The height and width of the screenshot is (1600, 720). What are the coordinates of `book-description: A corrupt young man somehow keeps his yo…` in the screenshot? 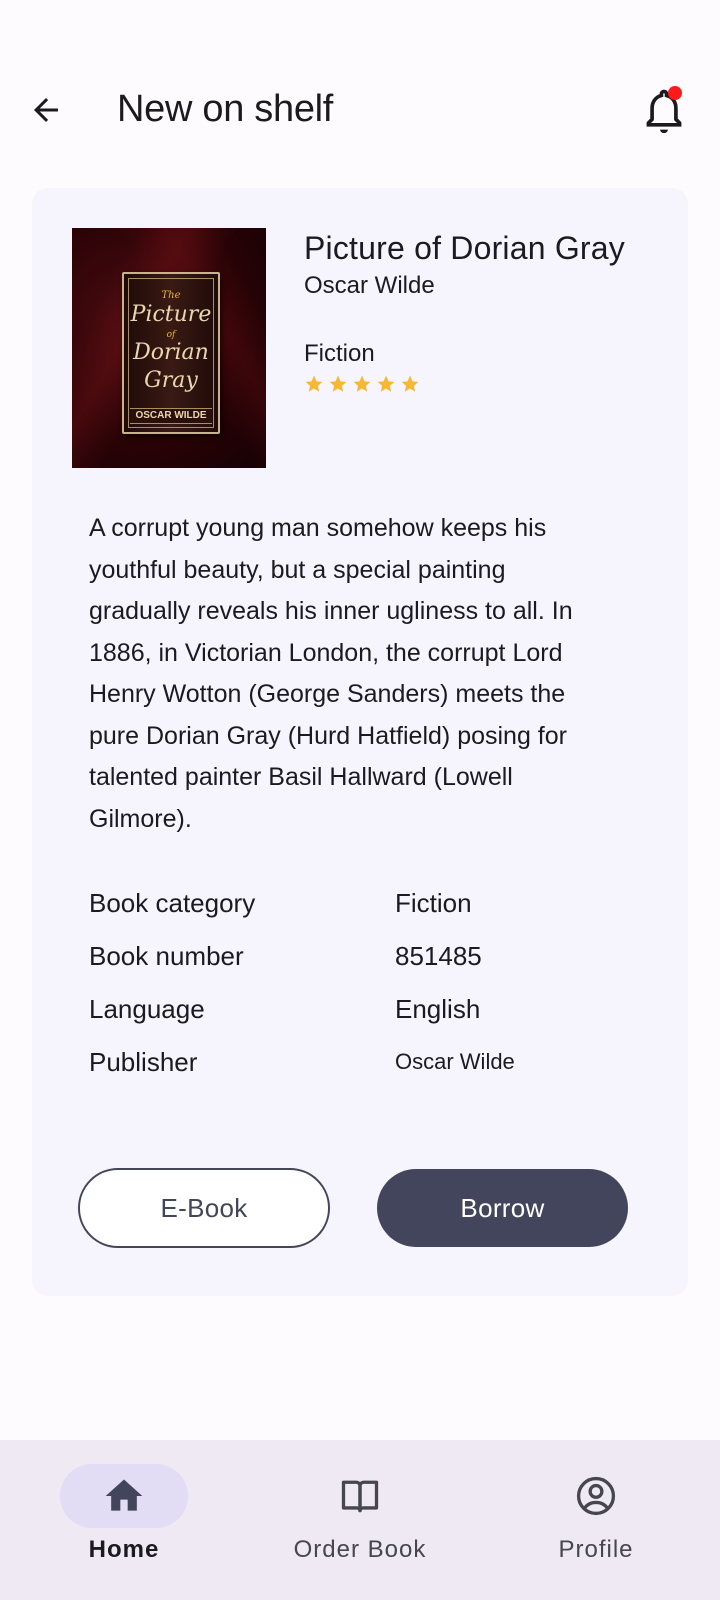 It's located at (331, 673).